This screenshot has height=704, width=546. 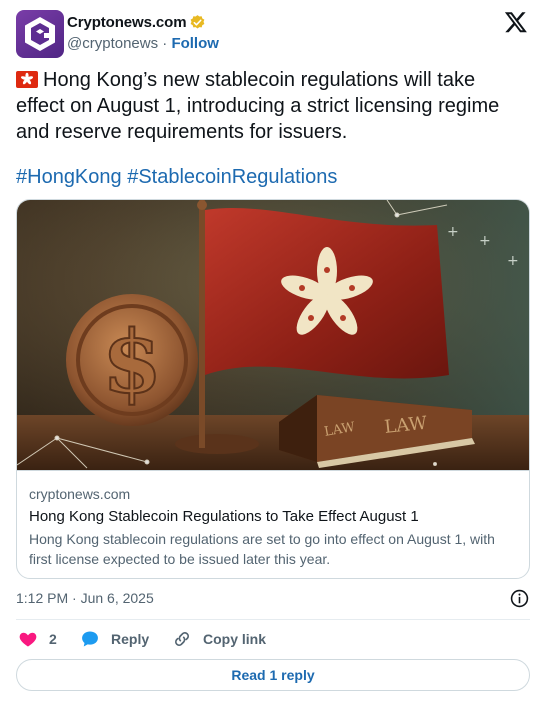 What do you see at coordinates (273, 639) in the screenshot?
I see `action-bar: 2 Reply Copy link` at bounding box center [273, 639].